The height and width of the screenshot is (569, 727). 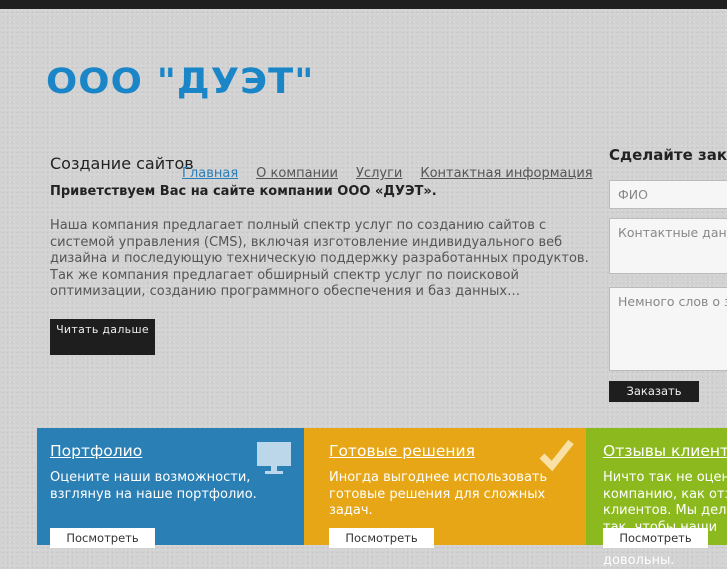 I want to click on message-textarea: Немного слов о заказе, so click(x=668, y=329).